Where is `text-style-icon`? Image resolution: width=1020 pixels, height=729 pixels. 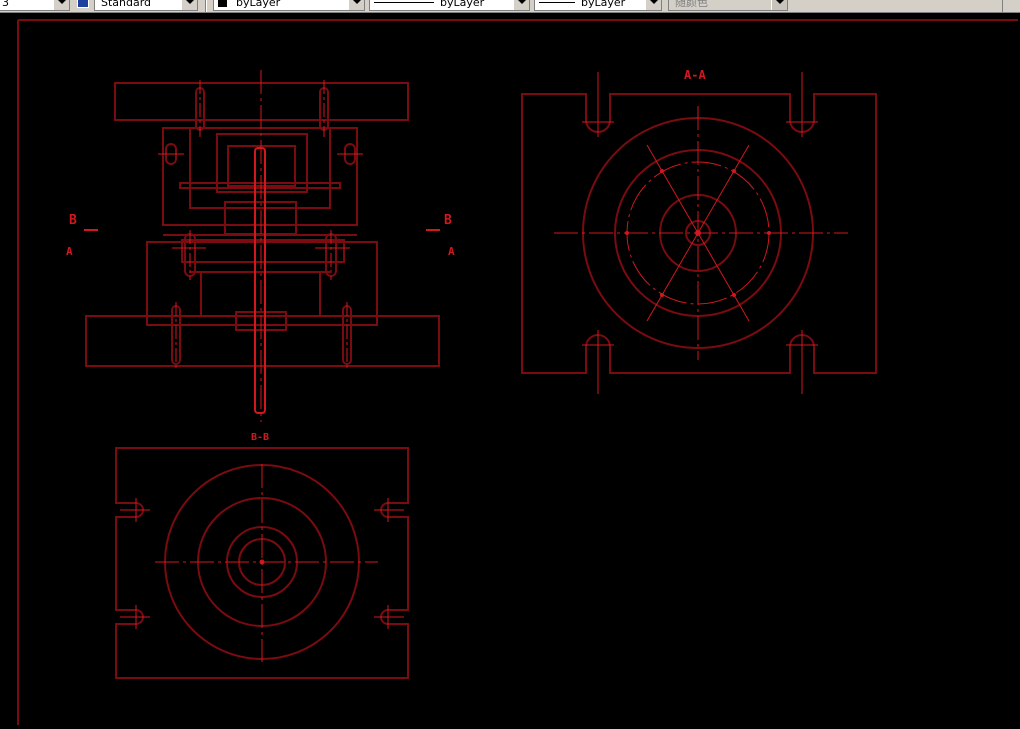
text-style-icon is located at coordinates (83, 4).